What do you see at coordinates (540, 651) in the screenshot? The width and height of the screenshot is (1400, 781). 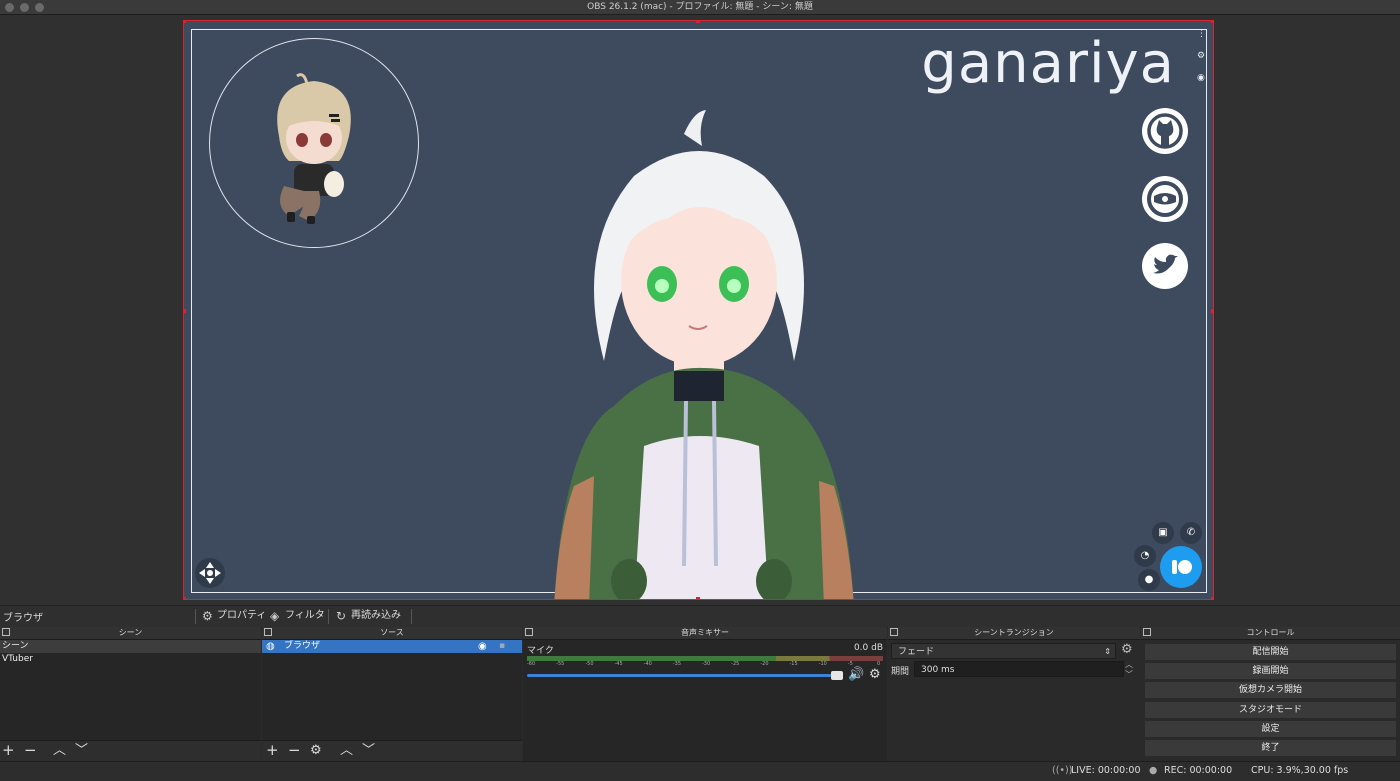 I see `channel-name: マイク` at bounding box center [540, 651].